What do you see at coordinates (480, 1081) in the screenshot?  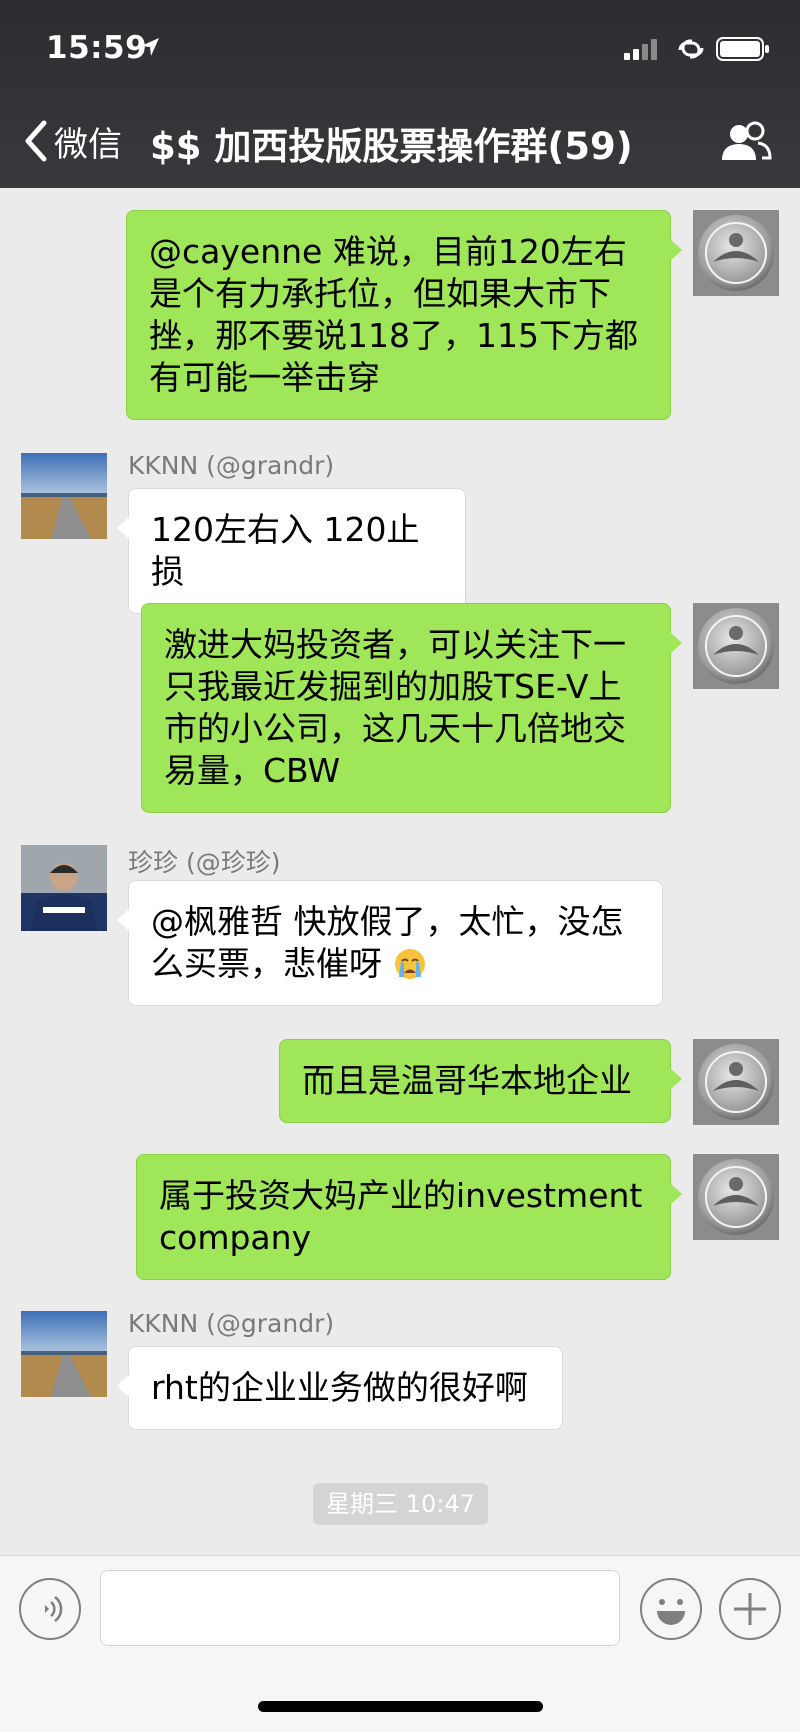 I see `message-bubble: 而且是温哥华本地企业` at bounding box center [480, 1081].